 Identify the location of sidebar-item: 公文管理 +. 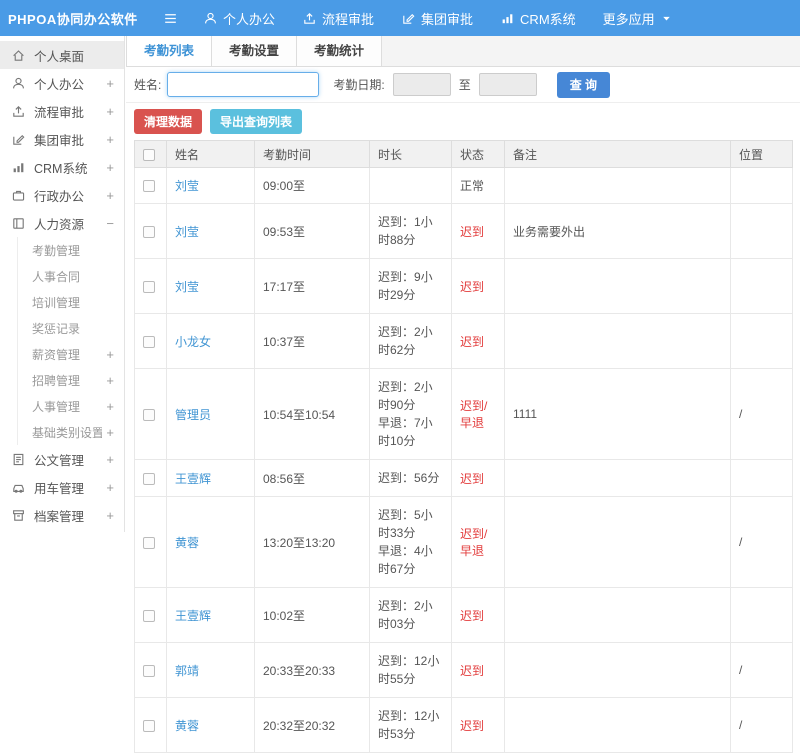
(62, 459).